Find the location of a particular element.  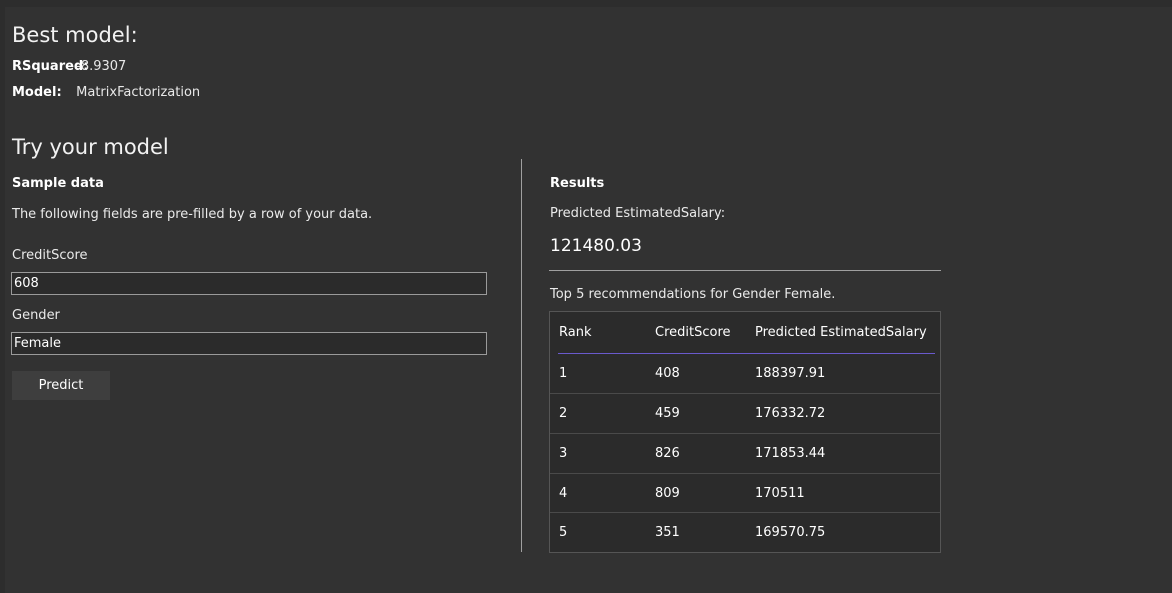

salary-cell: 169570.75 is located at coordinates (790, 532).